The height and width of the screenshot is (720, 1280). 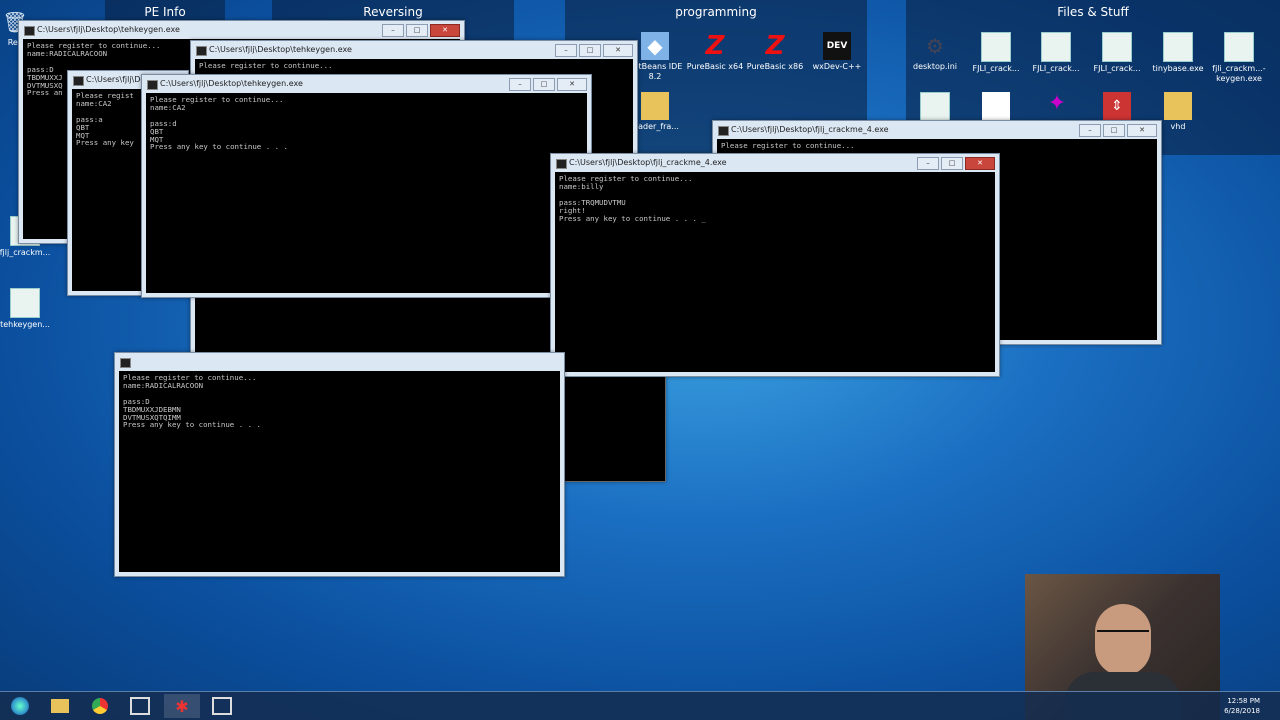 What do you see at coordinates (393, 12) in the screenshot?
I see `fence-title: Reversing` at bounding box center [393, 12].